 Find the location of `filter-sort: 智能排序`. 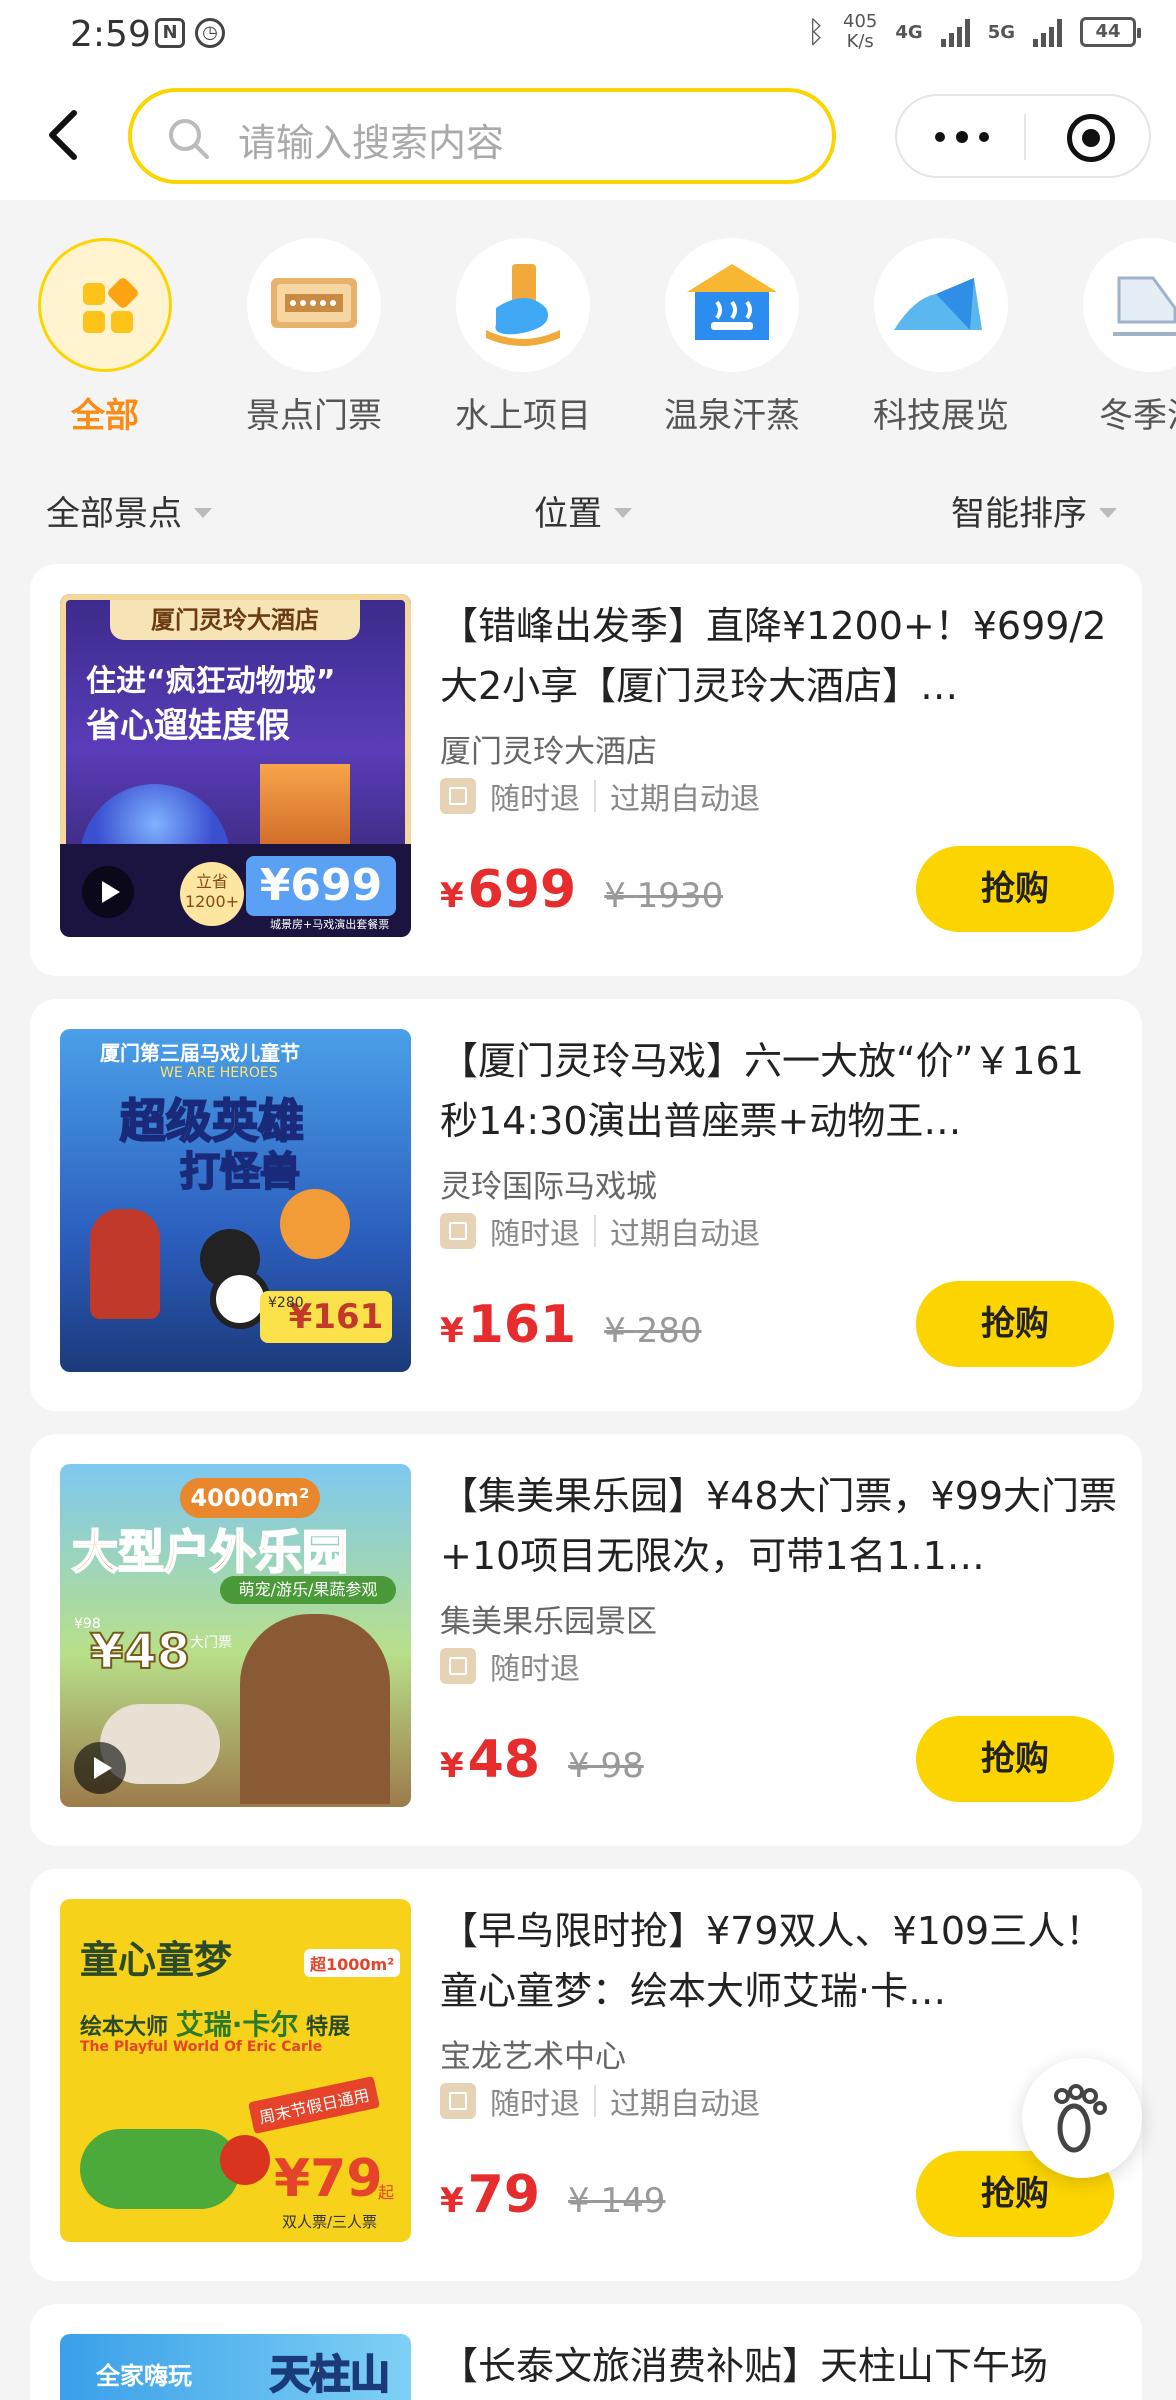

filter-sort: 智能排序 is located at coordinates (1034, 510).